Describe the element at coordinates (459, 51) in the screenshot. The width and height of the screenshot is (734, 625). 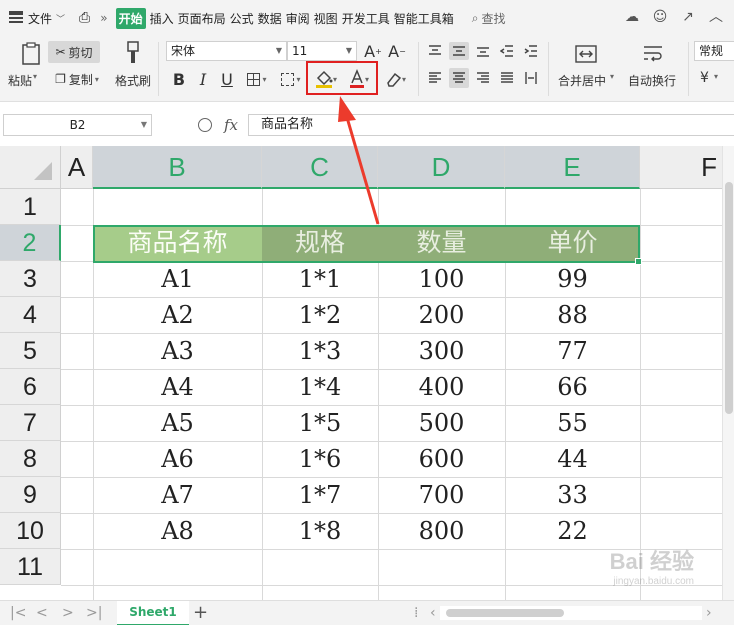
I see `align-middle-icon` at that location.